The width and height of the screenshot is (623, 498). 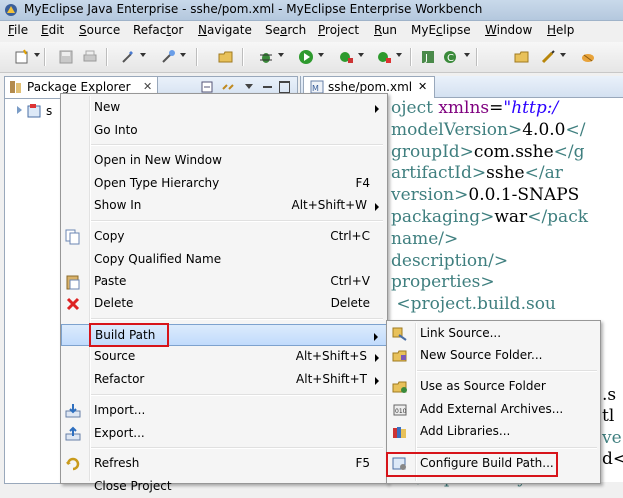 I want to click on wand-icon, so click(x=128, y=57).